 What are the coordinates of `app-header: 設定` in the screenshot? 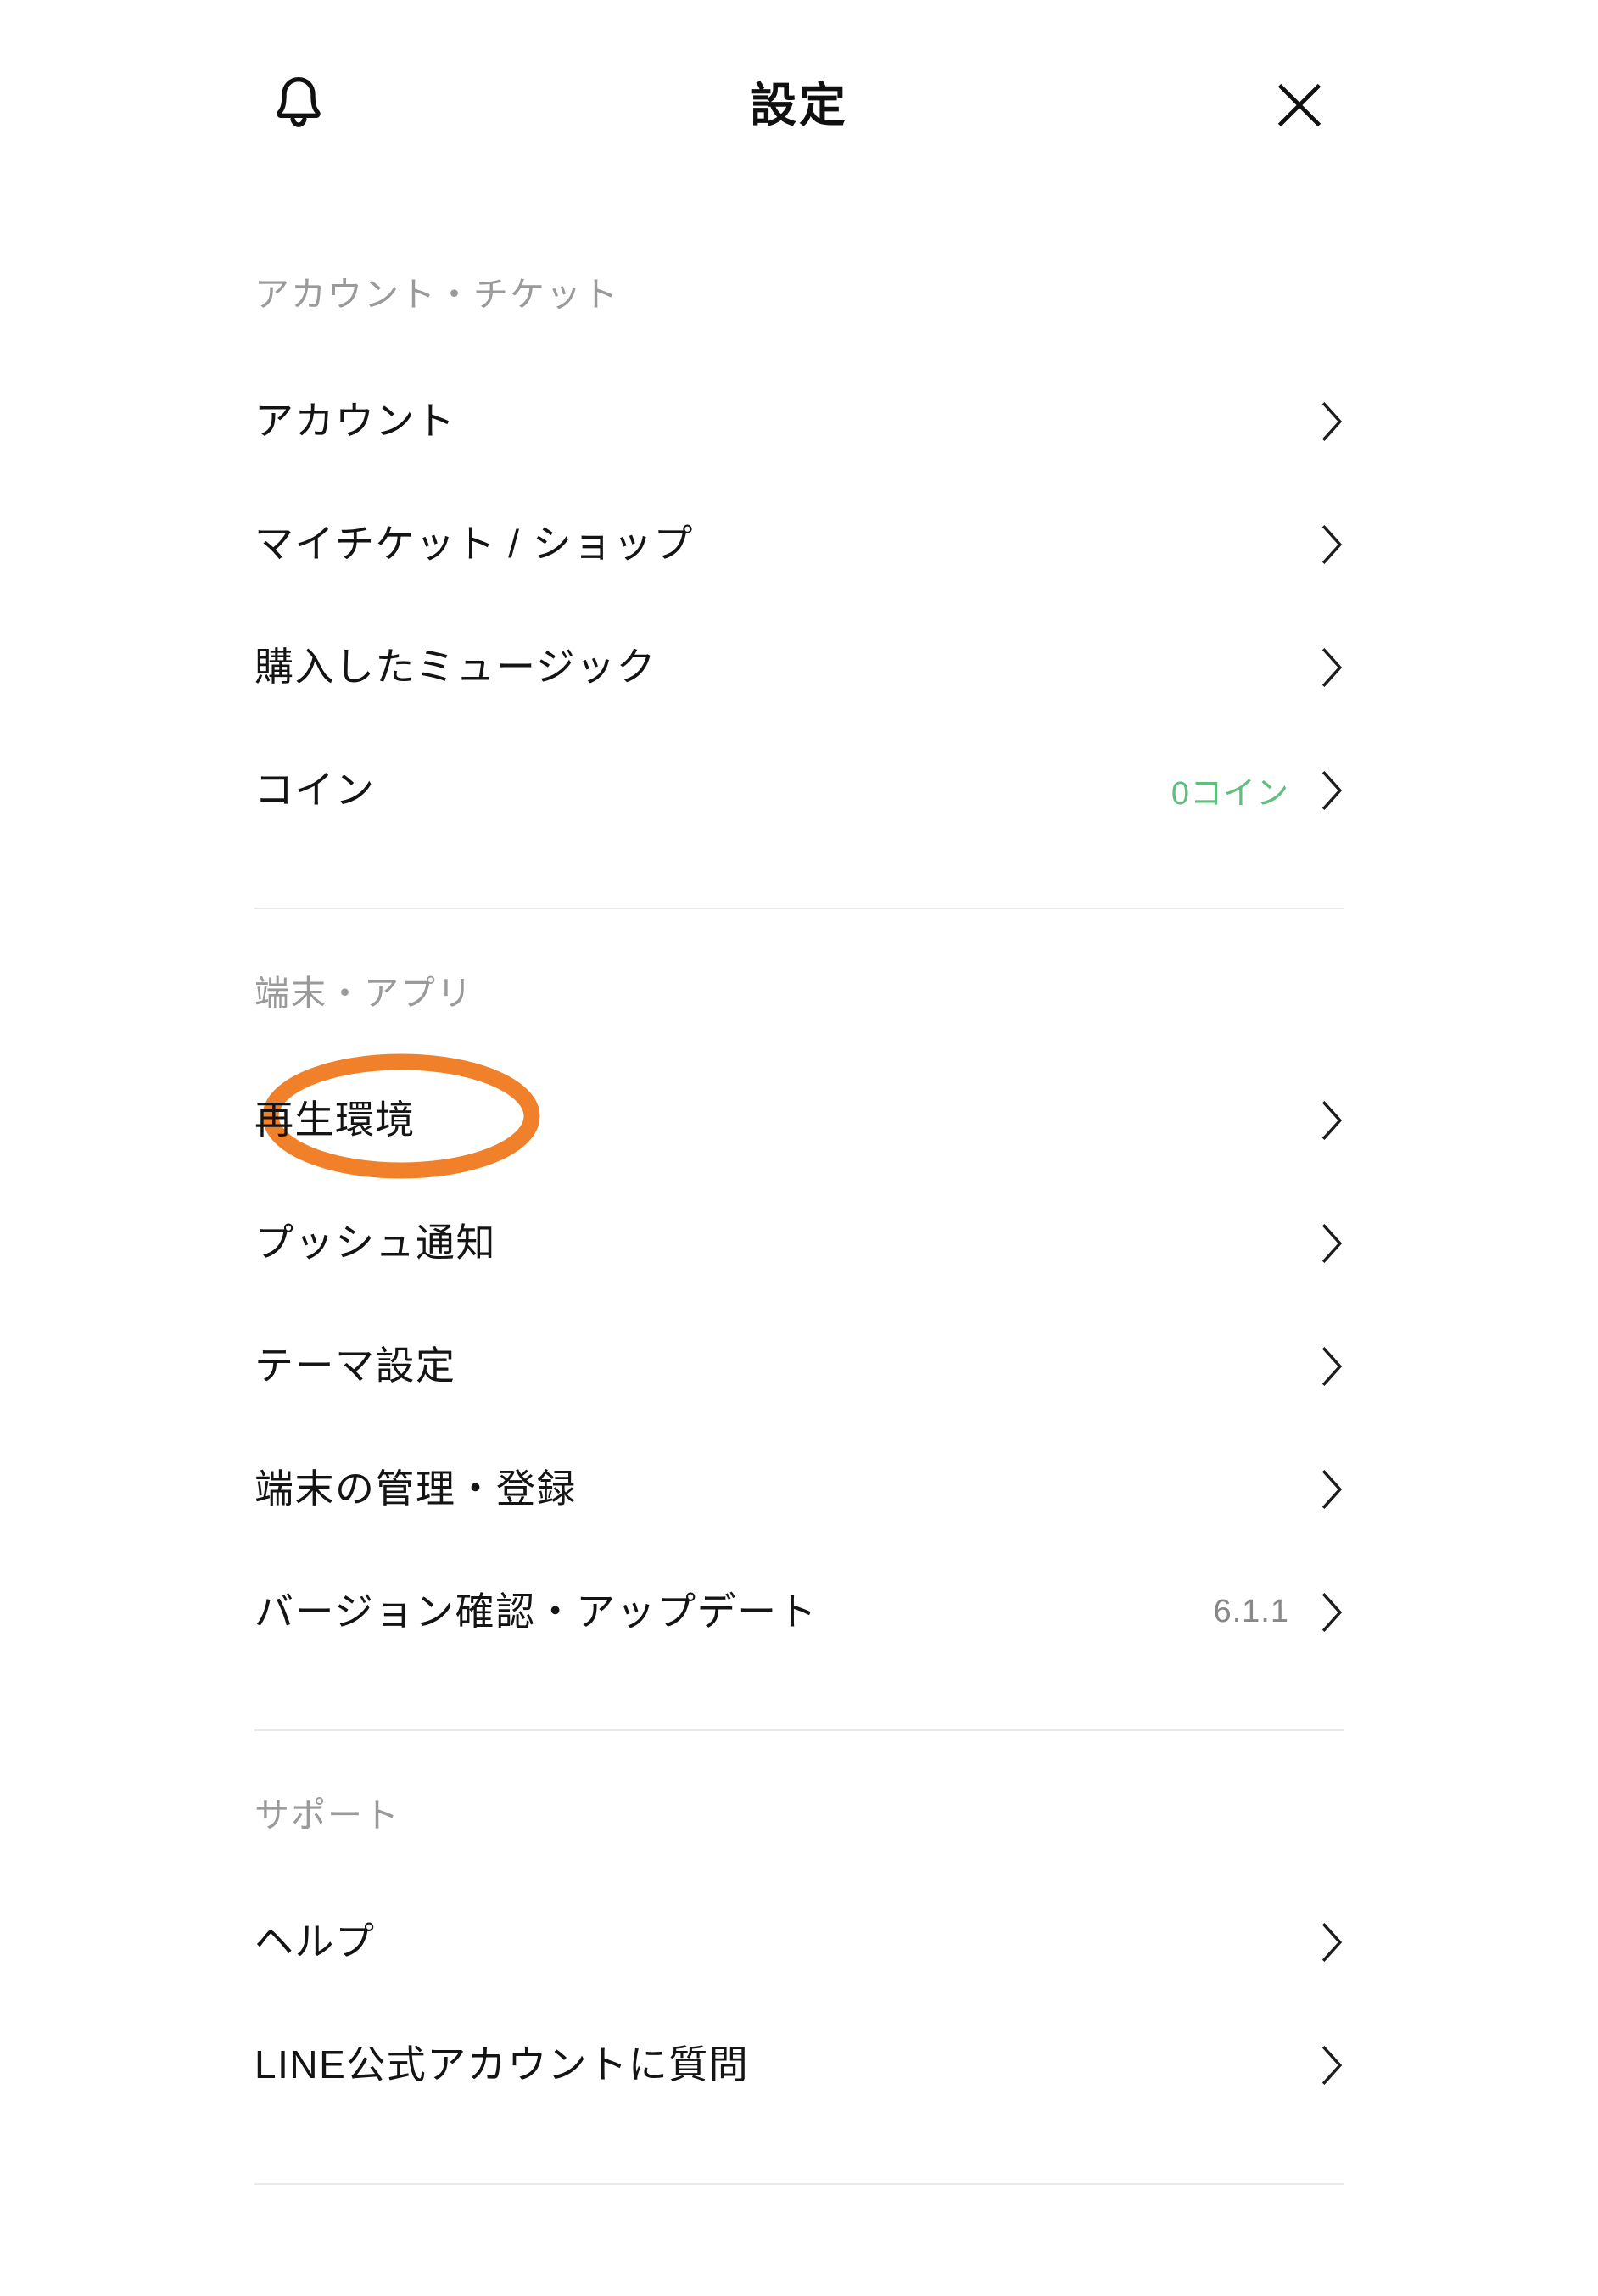 It's located at (799, 105).